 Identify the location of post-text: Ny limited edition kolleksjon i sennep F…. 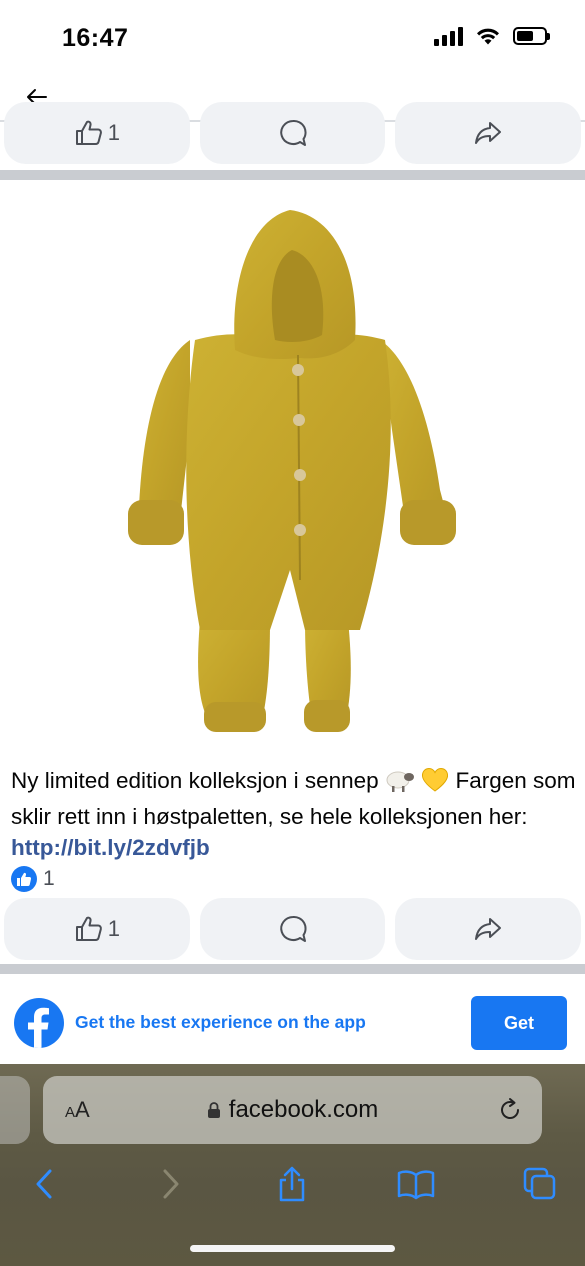
(296, 814).